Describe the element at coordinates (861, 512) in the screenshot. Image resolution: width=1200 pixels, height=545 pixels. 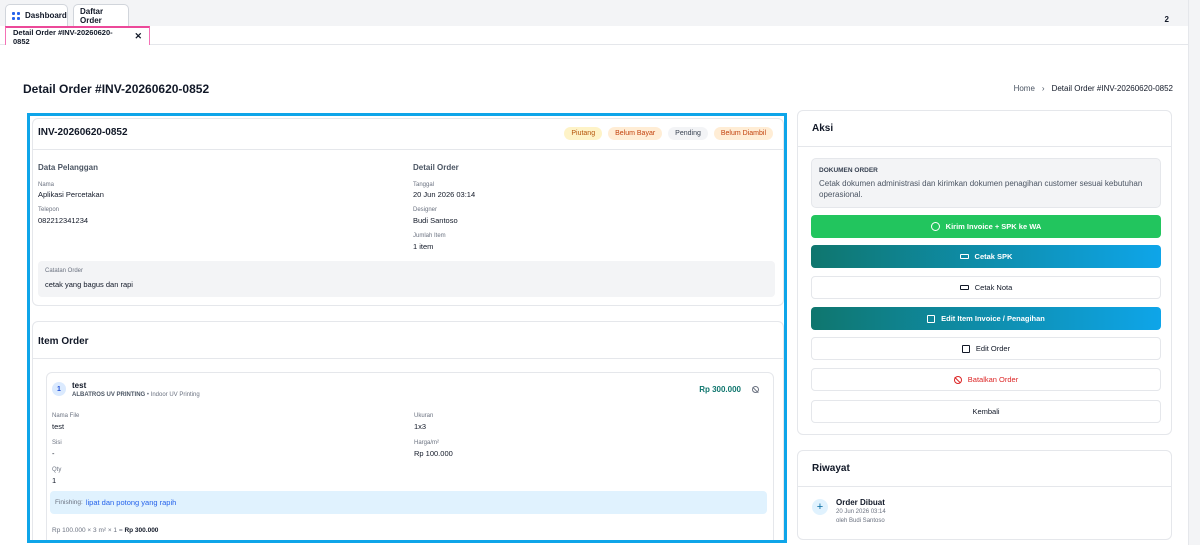
I see `history-event-date: 20 Jun 2026 03:14` at that location.